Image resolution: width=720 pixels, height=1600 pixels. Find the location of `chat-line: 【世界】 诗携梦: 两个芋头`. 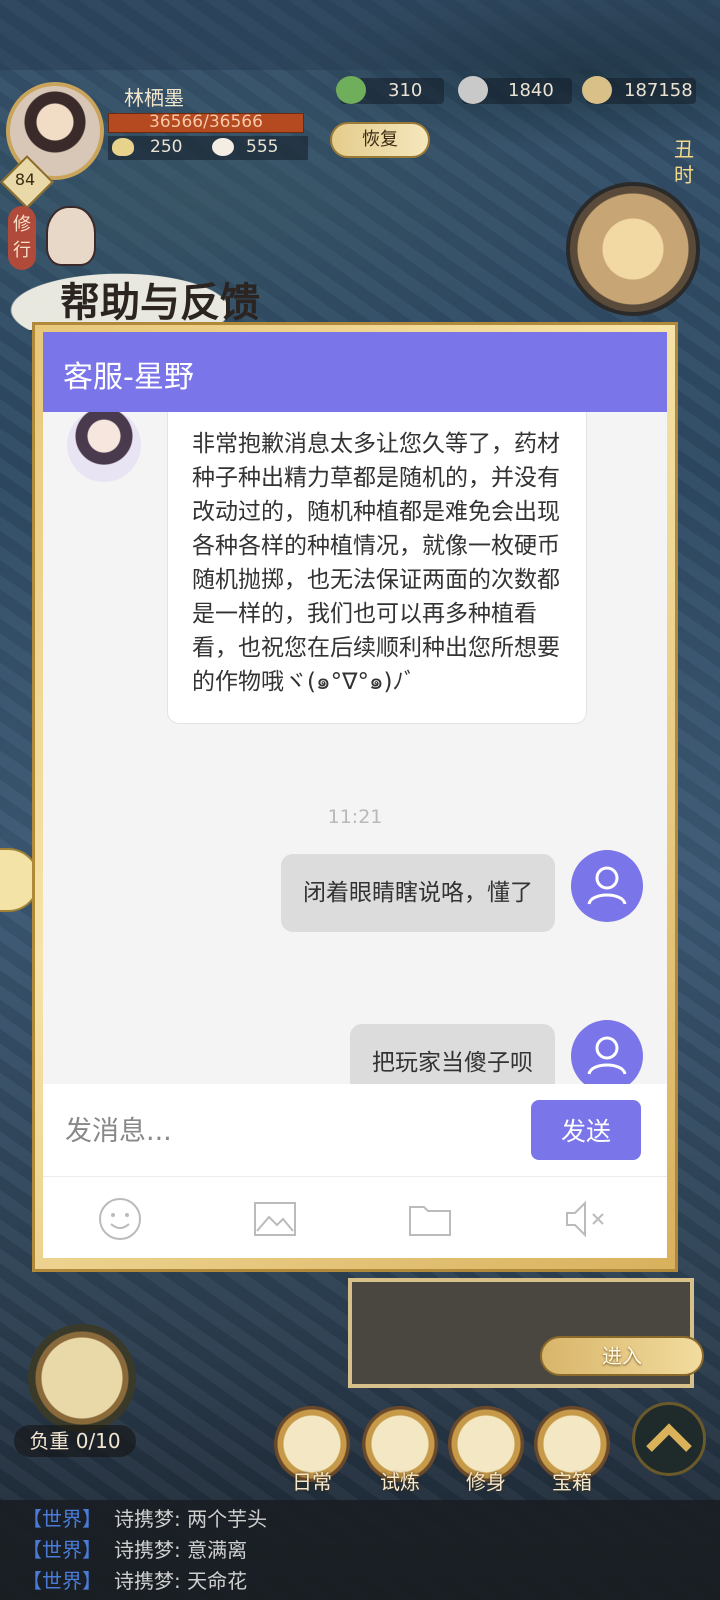

chat-line: 【世界】 诗携梦: 两个芋头 is located at coordinates (144, 1519).